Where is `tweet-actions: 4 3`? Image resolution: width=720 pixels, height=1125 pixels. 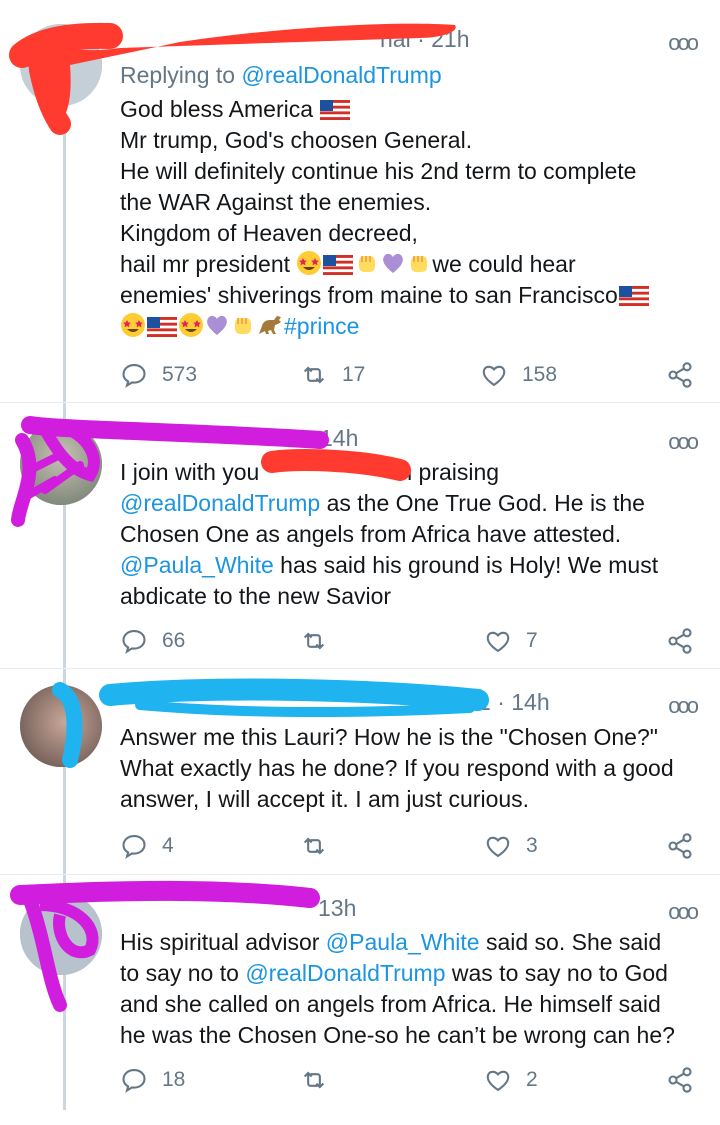 tweet-actions: 4 3 is located at coordinates (410, 846).